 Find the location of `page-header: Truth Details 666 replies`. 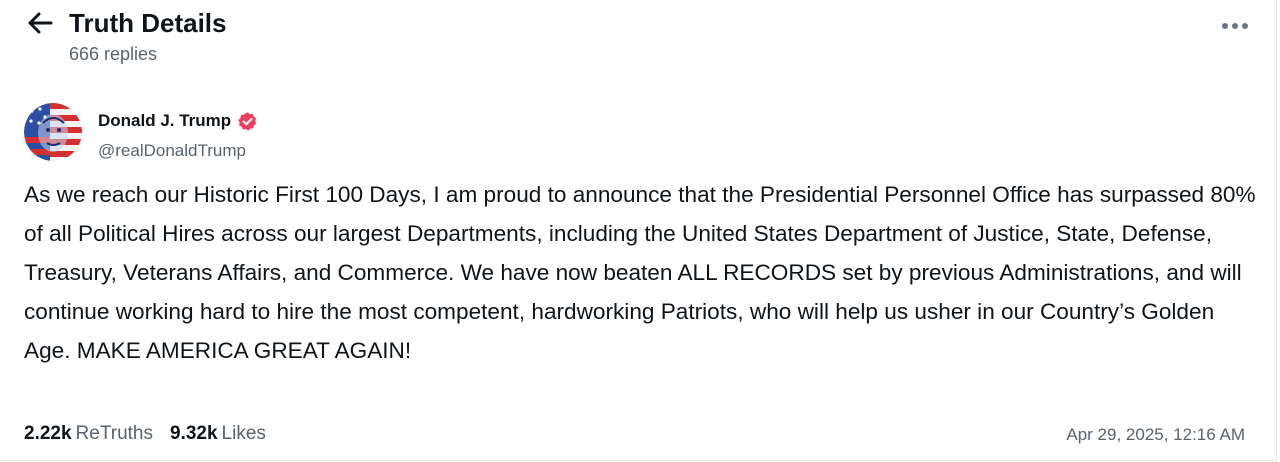

page-header: Truth Details 666 replies is located at coordinates (637, 38).